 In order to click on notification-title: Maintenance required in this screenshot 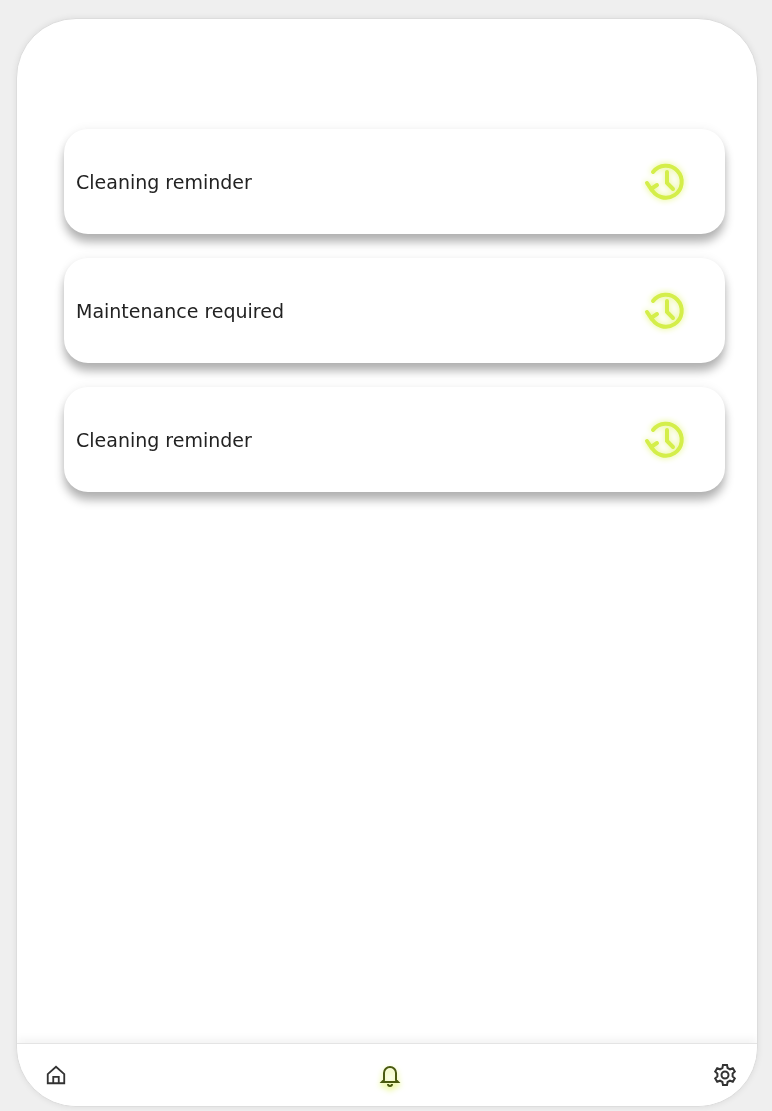, I will do `click(180, 310)`.